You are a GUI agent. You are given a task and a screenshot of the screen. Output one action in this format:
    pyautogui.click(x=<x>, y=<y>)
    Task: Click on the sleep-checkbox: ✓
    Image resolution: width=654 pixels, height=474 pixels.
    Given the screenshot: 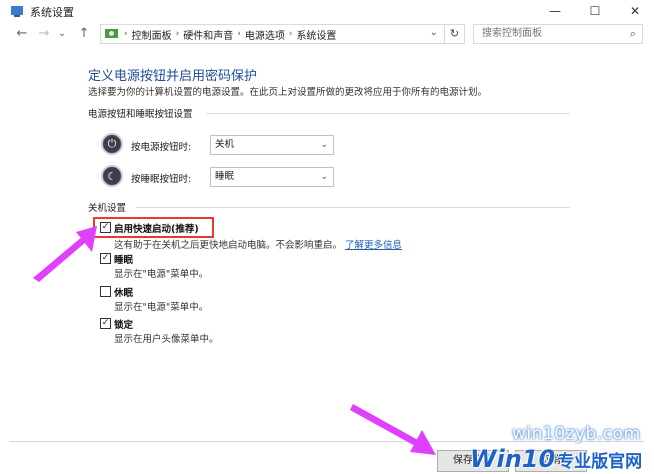 What is the action you would take?
    pyautogui.click(x=105, y=258)
    